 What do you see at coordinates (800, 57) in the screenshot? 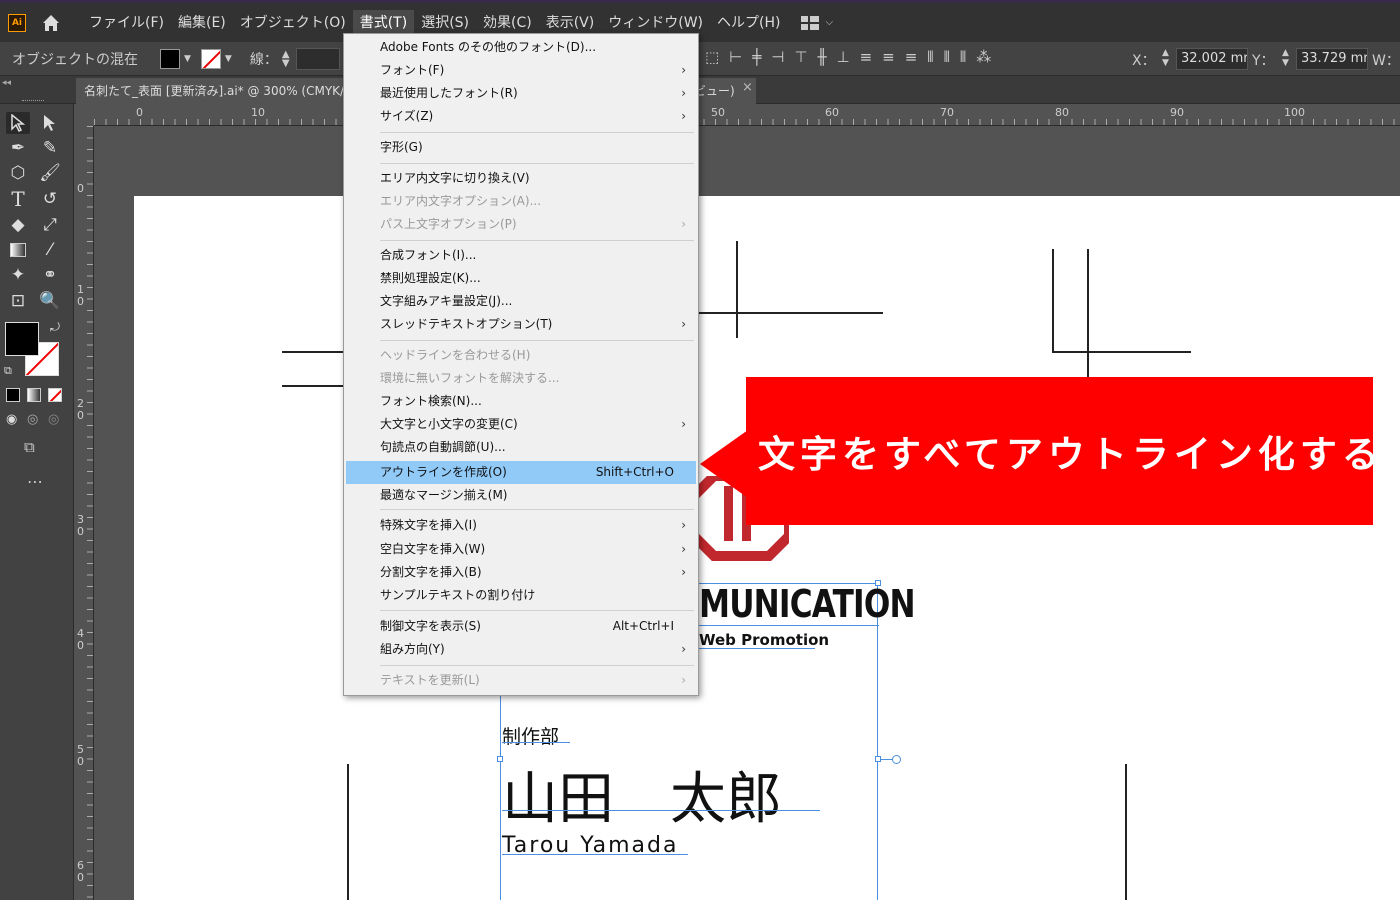
I see `align-top-icon: ⊤` at bounding box center [800, 57].